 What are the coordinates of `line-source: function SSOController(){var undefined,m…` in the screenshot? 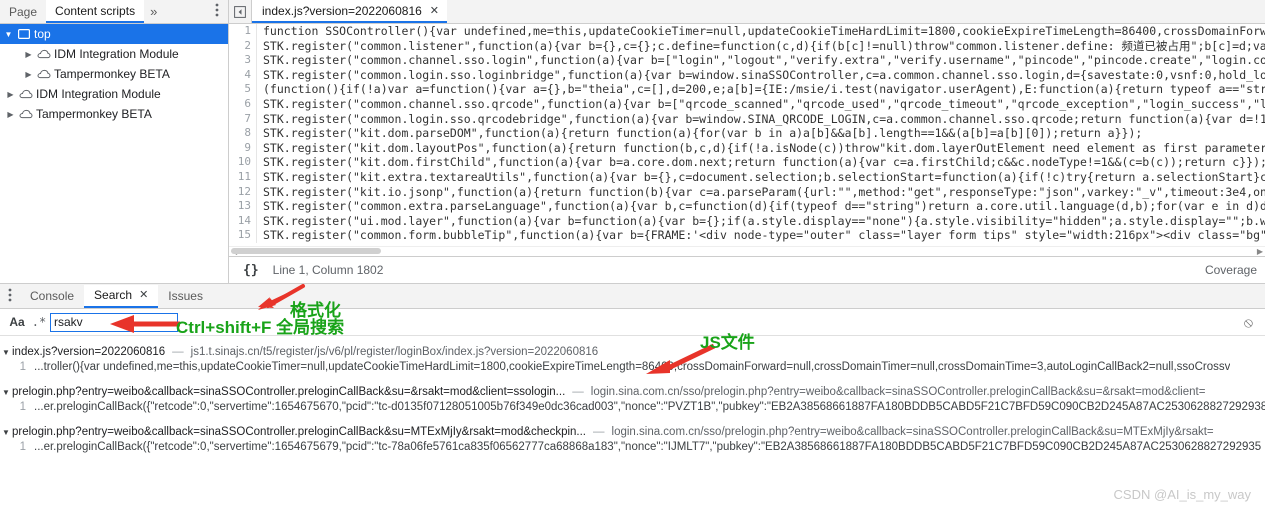 It's located at (760, 31).